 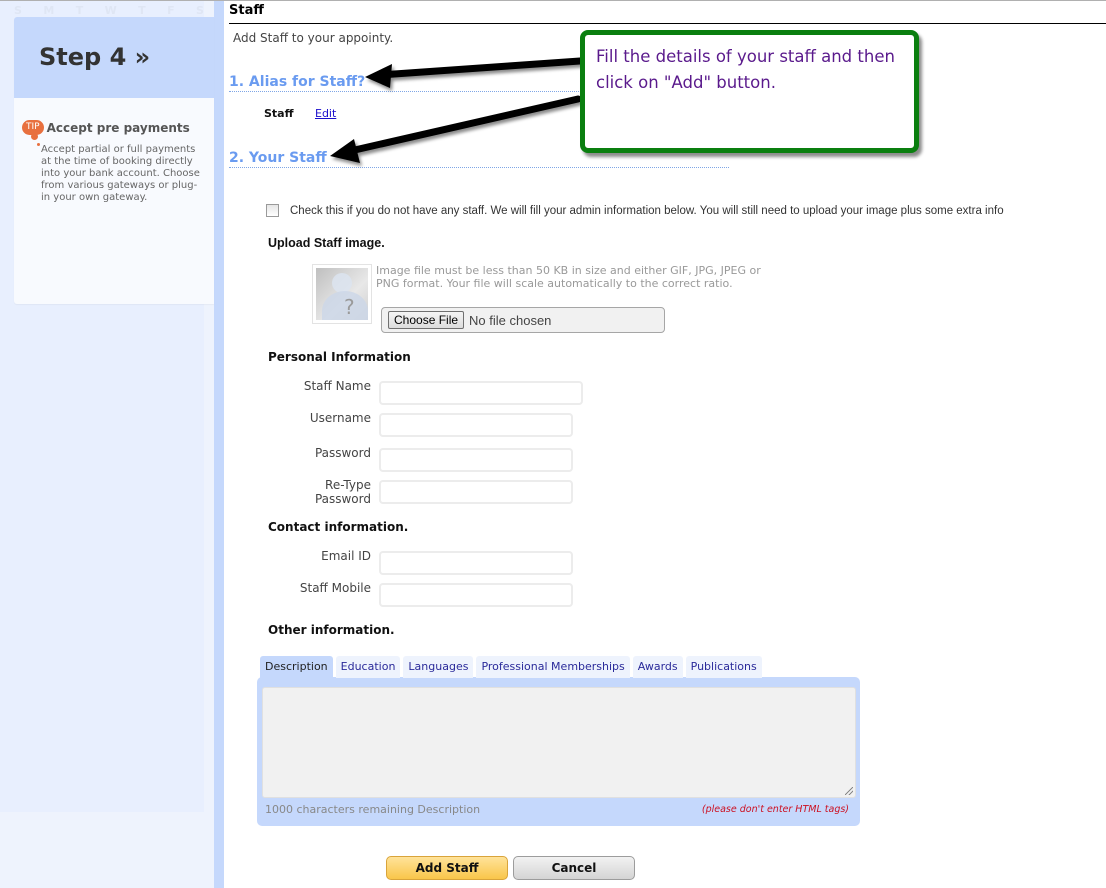 I want to click on staff-image-placeholder: ?, so click(x=342, y=294).